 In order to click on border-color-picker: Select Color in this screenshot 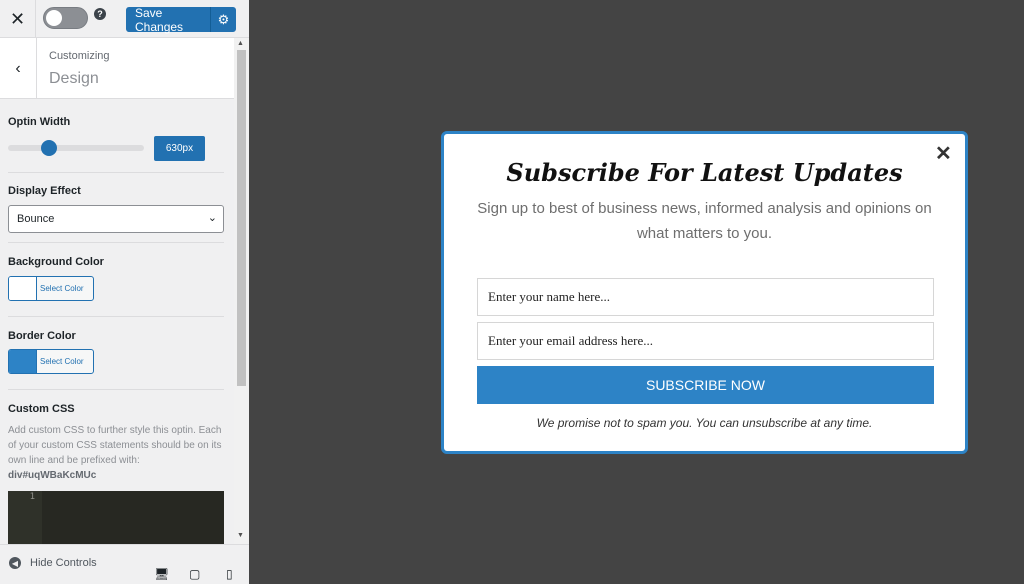, I will do `click(51, 361)`.